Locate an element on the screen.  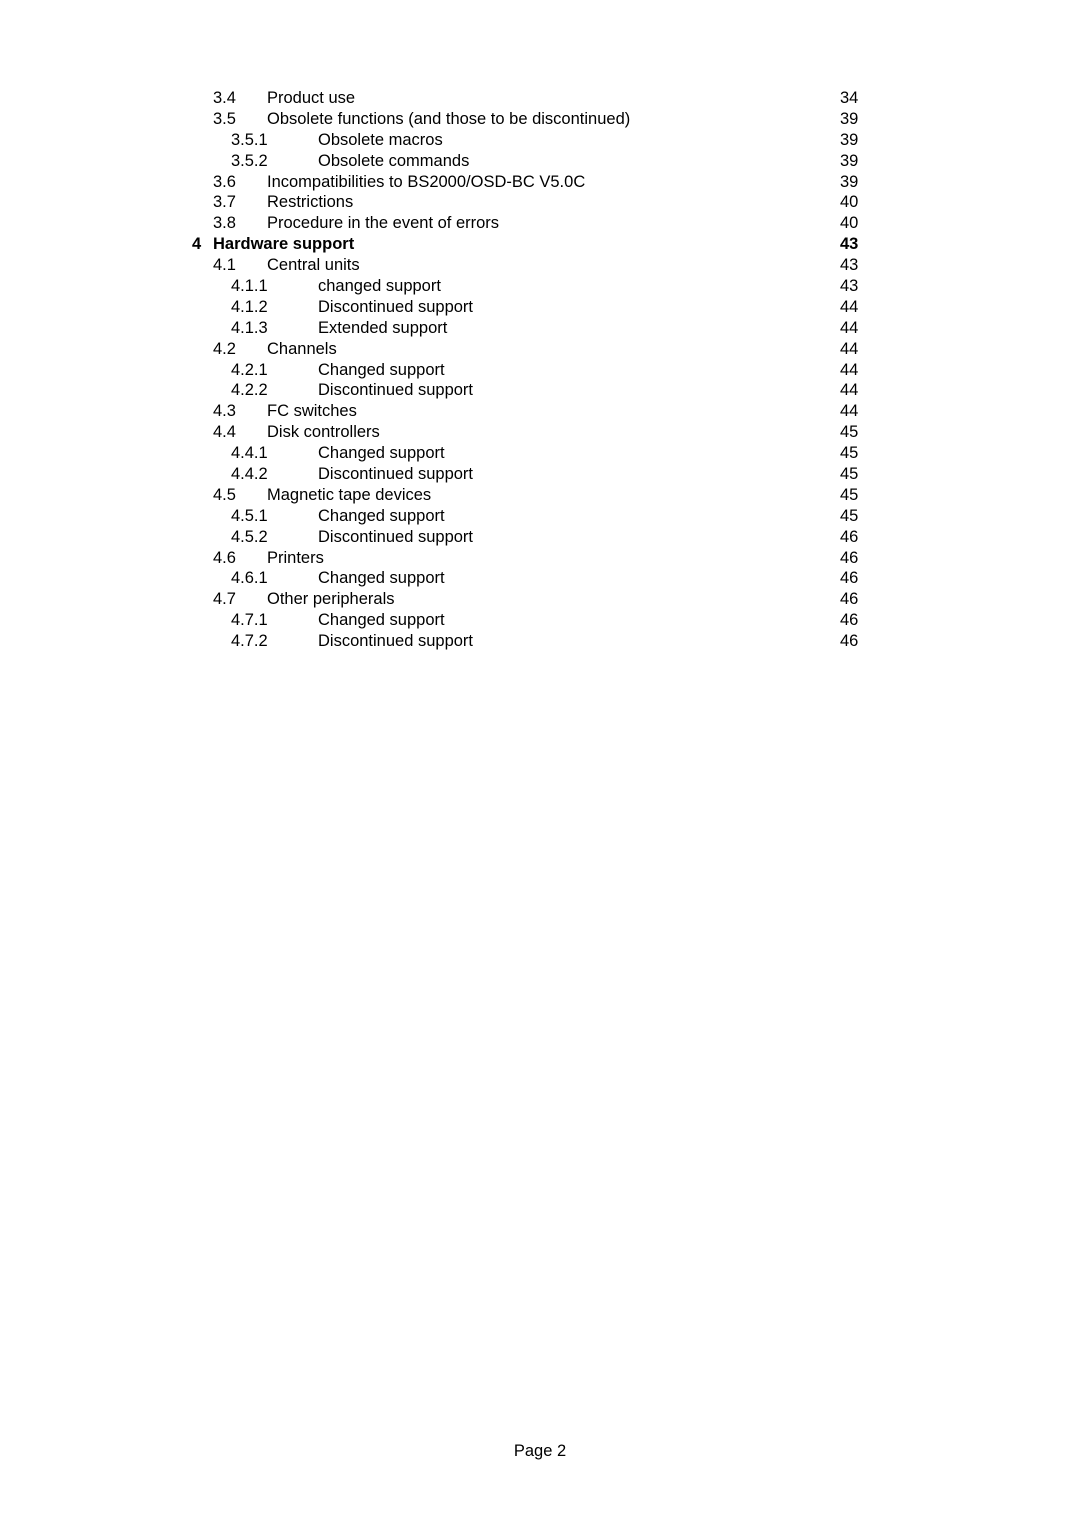
toc-entry: 3.8 Procedure in the event of errors 40 is located at coordinates (540, 223).